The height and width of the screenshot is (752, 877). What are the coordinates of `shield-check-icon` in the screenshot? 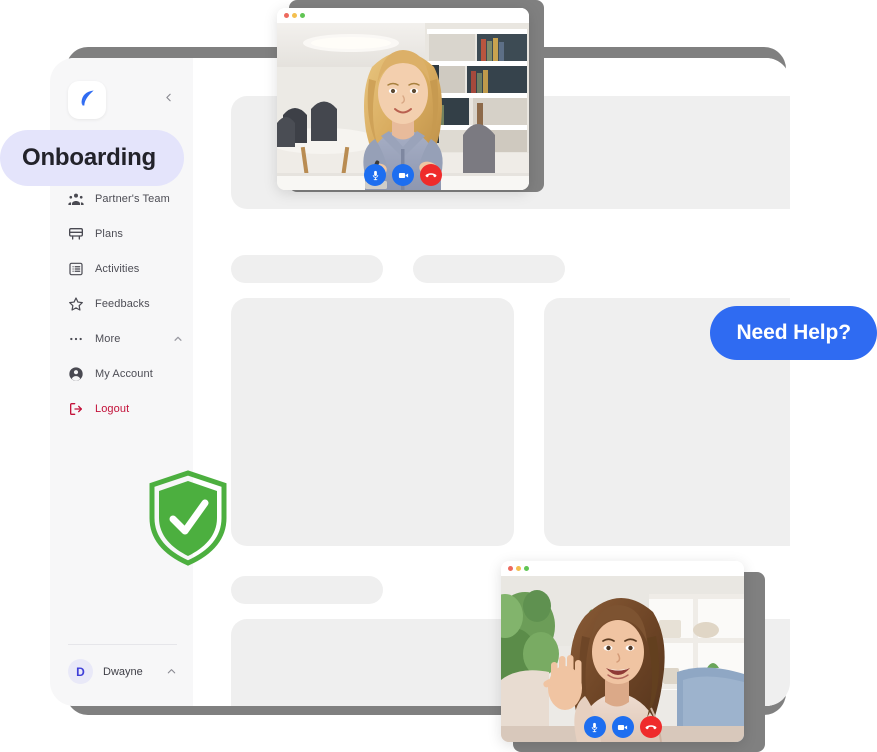 It's located at (188, 518).